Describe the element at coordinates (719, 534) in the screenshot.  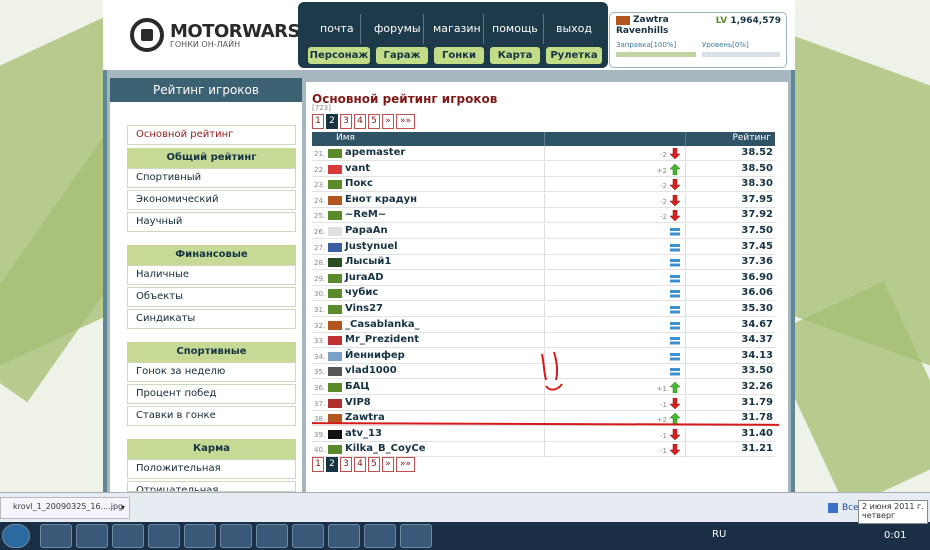
I see `language-indicator: RU` at that location.